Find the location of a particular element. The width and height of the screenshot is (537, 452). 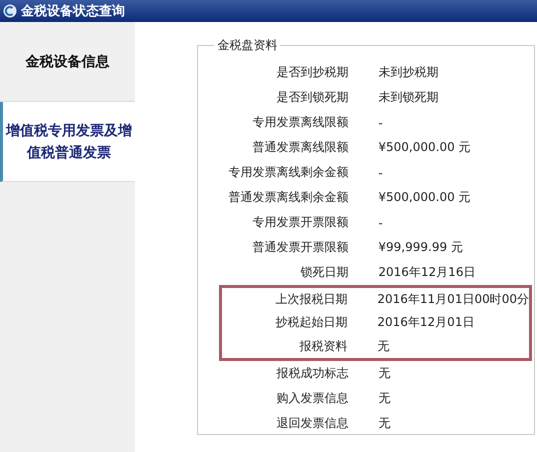

field-label: 报税资料 is located at coordinates (323, 346).